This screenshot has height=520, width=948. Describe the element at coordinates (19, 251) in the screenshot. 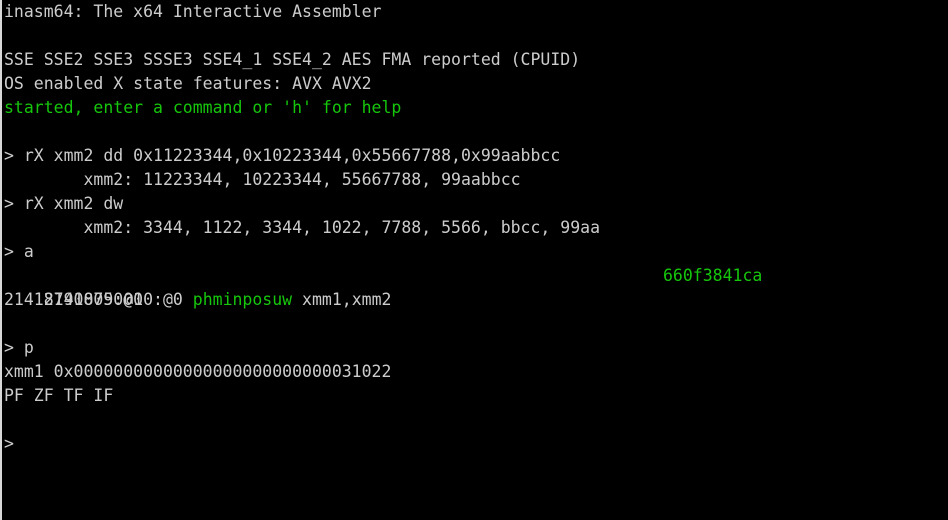

I see `command-line-3: > a` at that location.